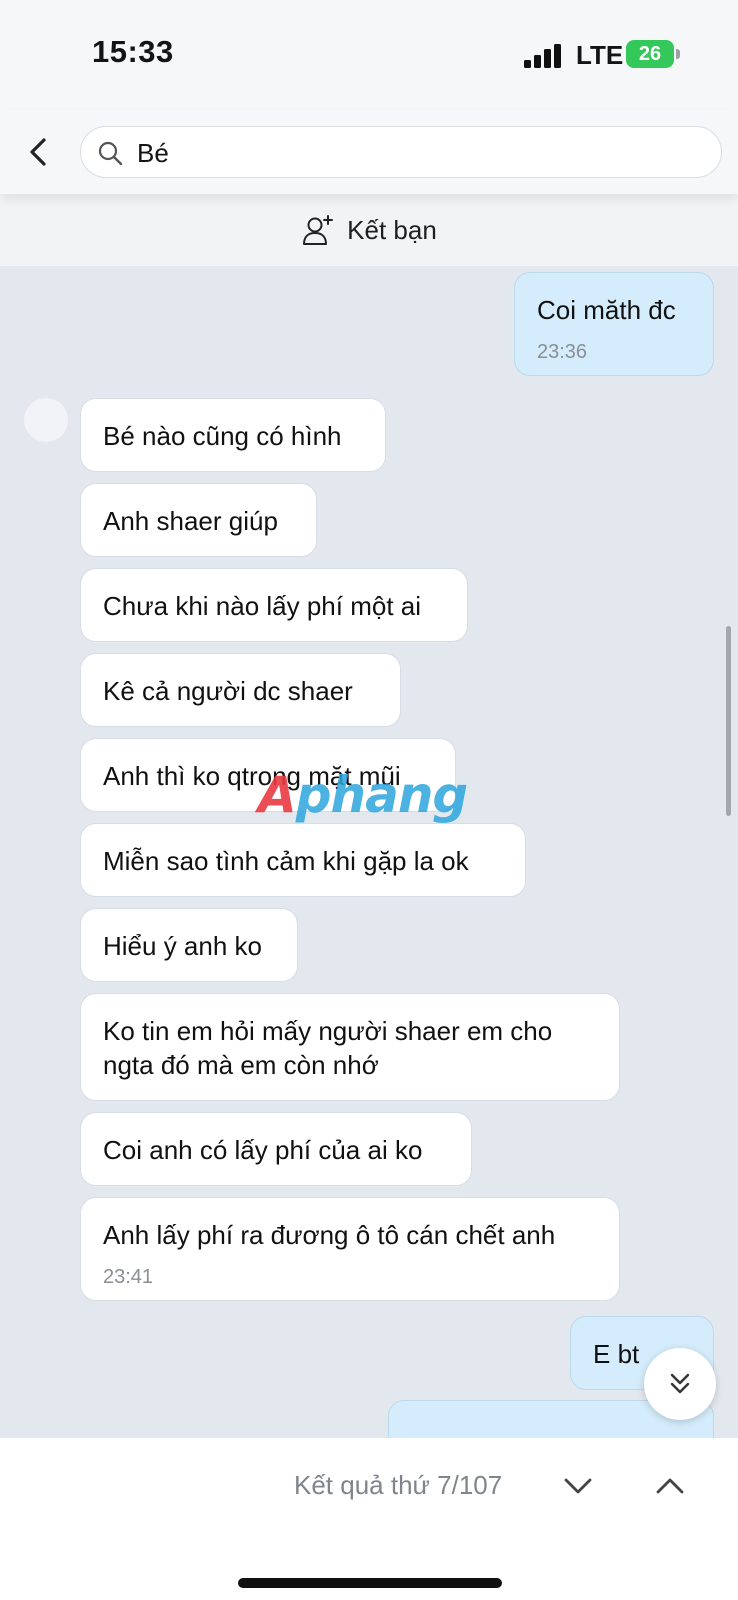  I want to click on home-indicator, so click(370, 1583).